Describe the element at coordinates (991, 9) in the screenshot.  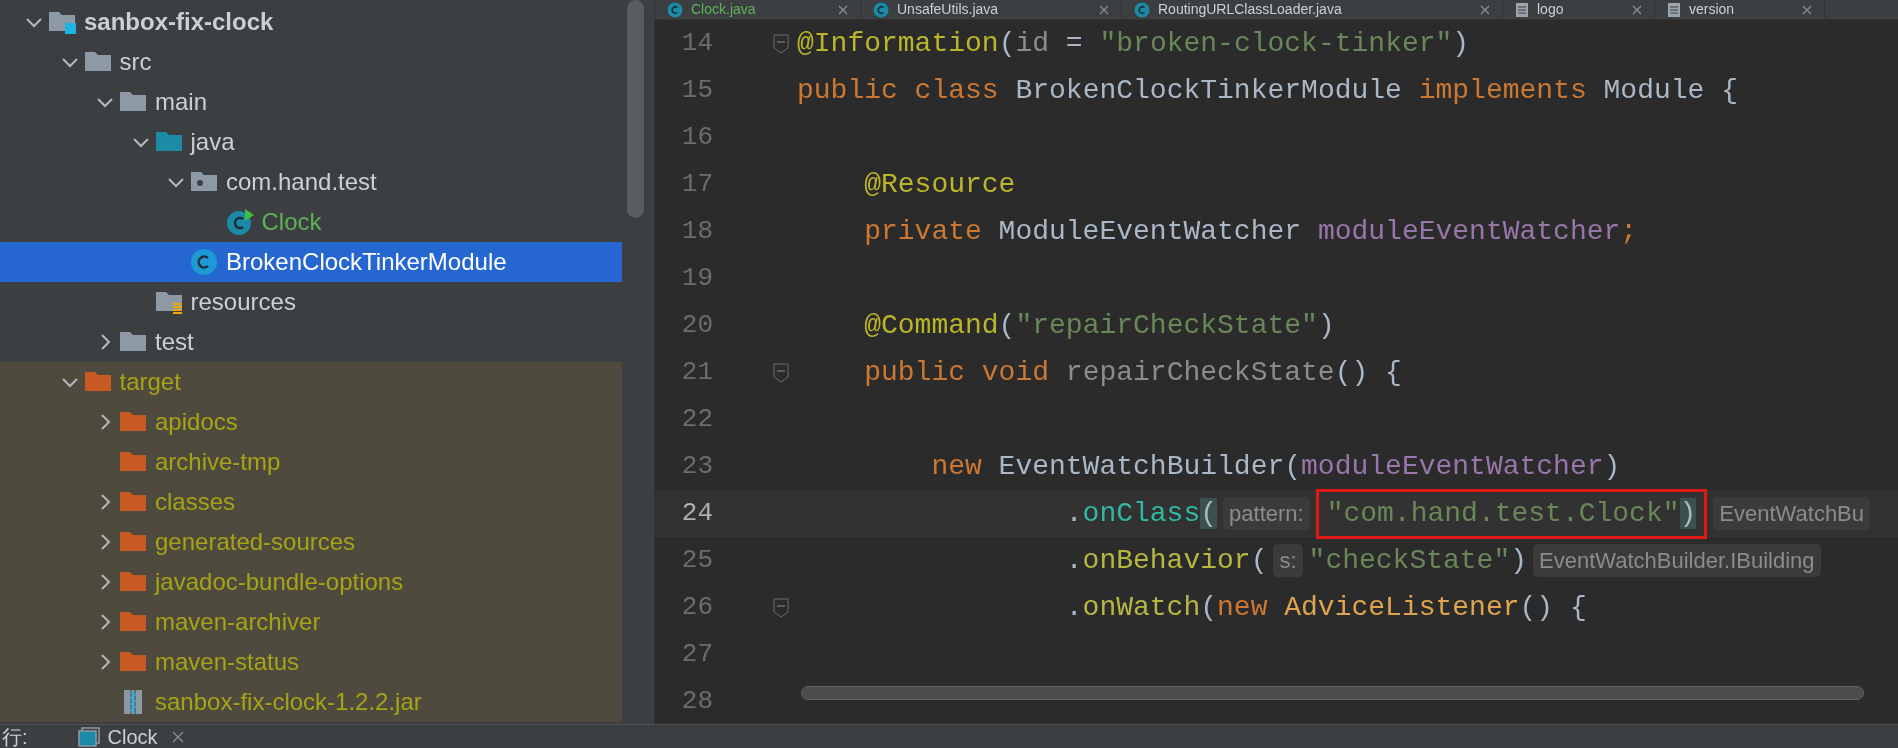
I see `editor-tab: UnsafeUtils.java` at that location.